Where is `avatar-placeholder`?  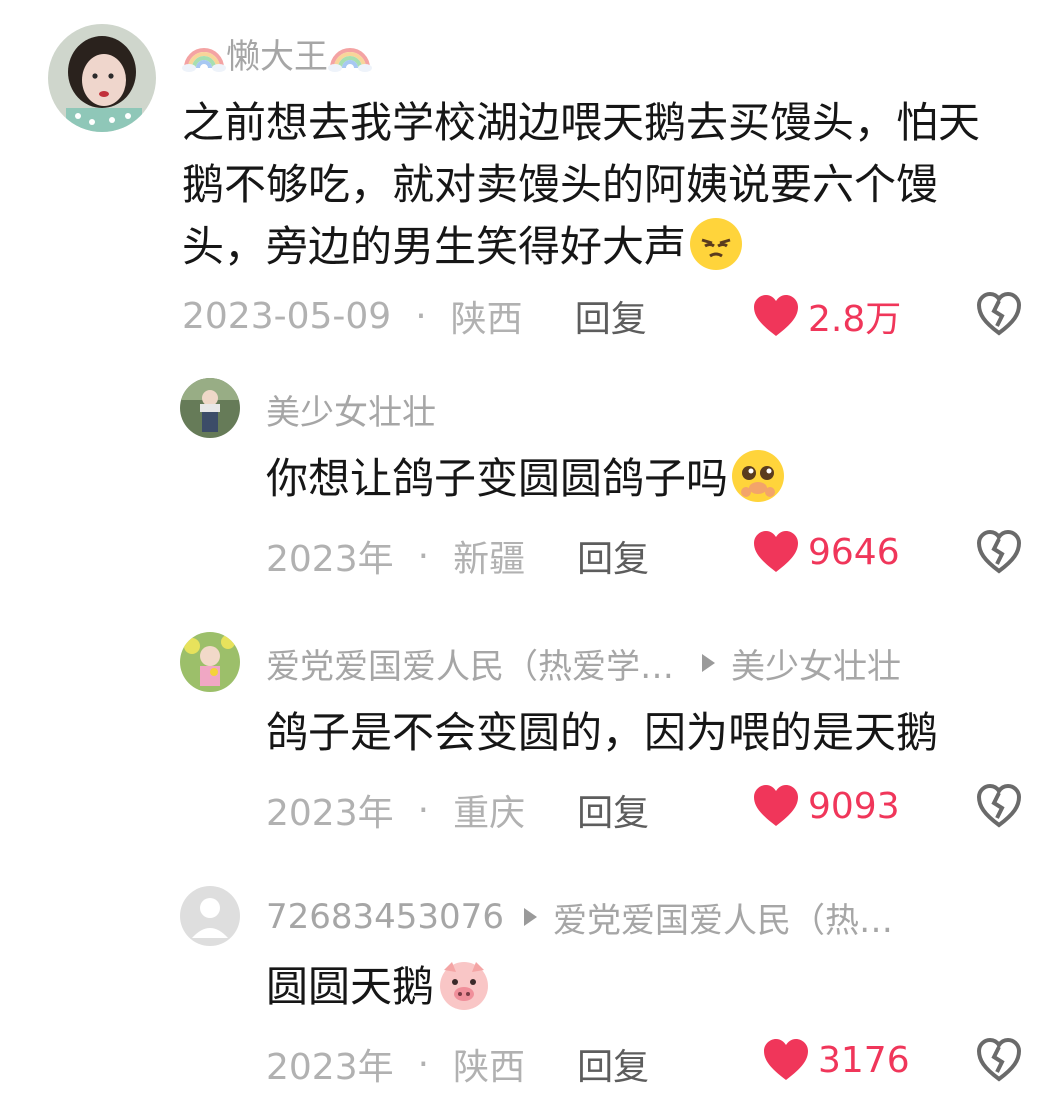
avatar-placeholder is located at coordinates (210, 916).